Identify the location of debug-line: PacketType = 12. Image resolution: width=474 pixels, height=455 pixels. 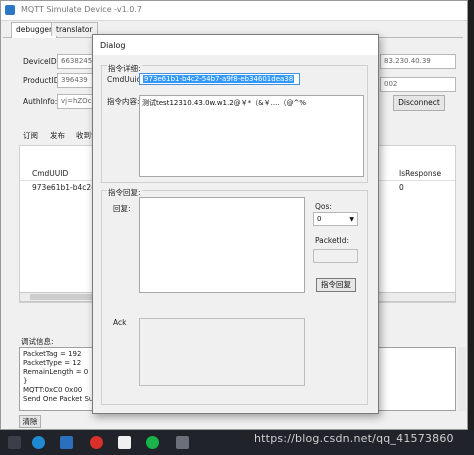
(52, 363).